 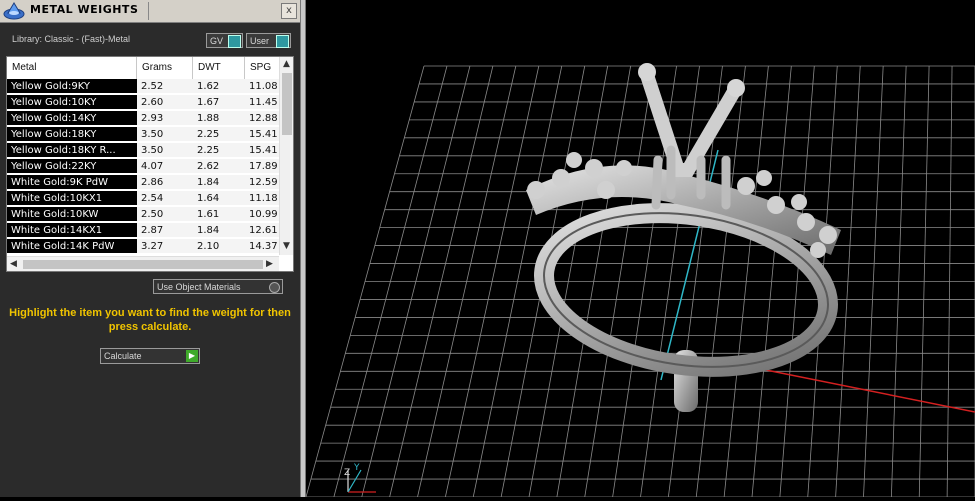 What do you see at coordinates (165, 166) in the screenshot?
I see `grams-cell: 4.07` at bounding box center [165, 166].